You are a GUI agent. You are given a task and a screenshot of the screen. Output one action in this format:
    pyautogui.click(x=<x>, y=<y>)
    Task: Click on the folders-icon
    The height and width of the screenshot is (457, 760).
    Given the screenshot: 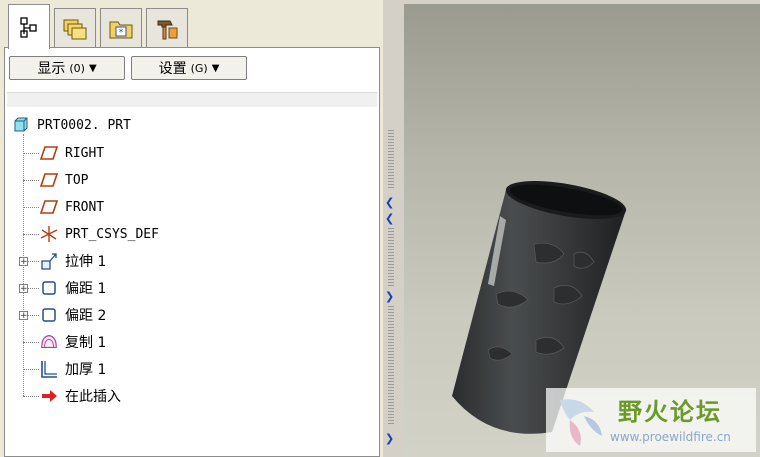 What is the action you would take?
    pyautogui.click(x=75, y=29)
    